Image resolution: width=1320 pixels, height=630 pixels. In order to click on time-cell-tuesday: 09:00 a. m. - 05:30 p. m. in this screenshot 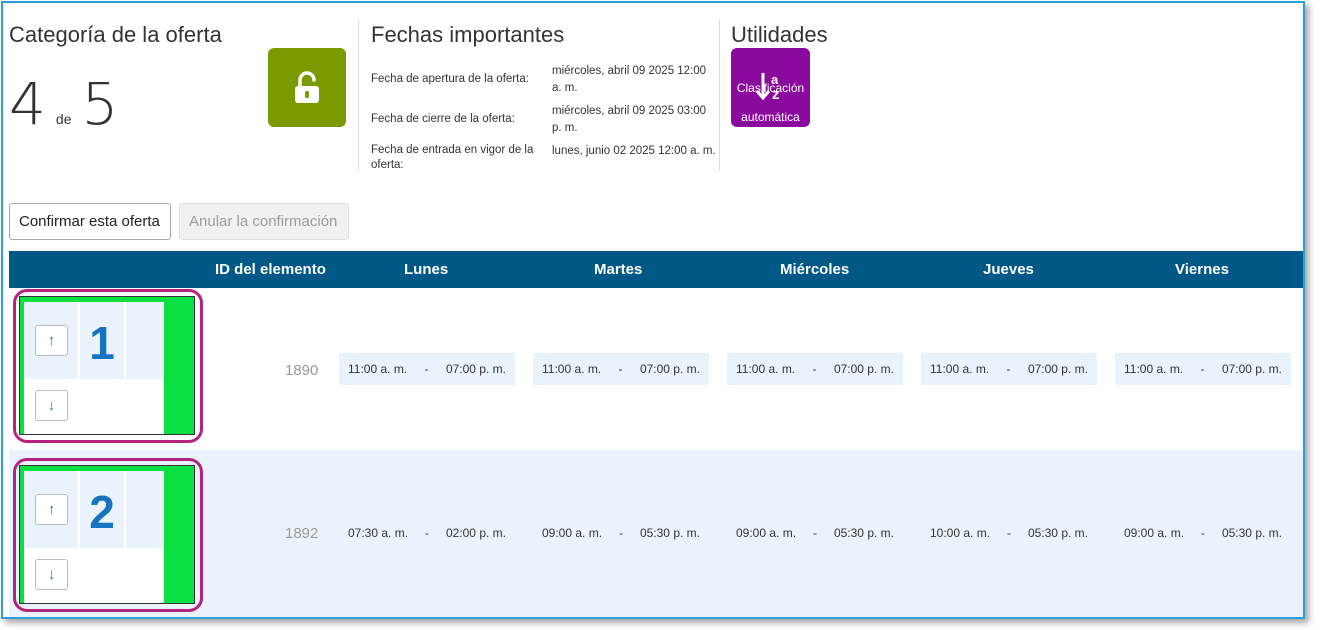, I will do `click(621, 533)`.